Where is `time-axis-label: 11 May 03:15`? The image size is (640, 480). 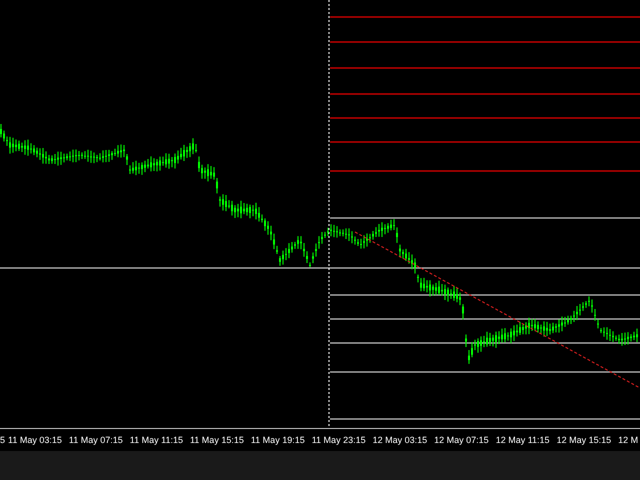 time-axis-label: 11 May 03:15 is located at coordinates (35, 440).